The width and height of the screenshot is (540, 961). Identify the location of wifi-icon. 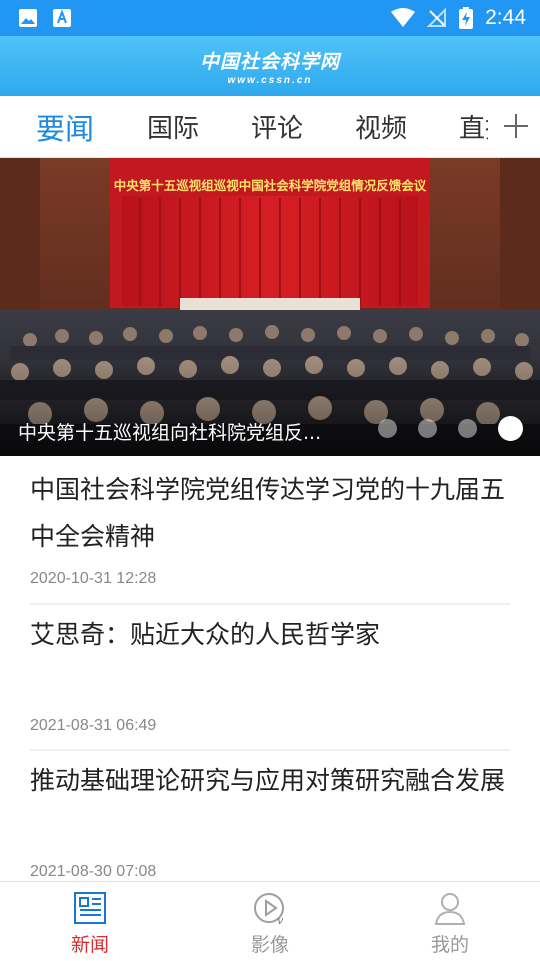
(403, 17).